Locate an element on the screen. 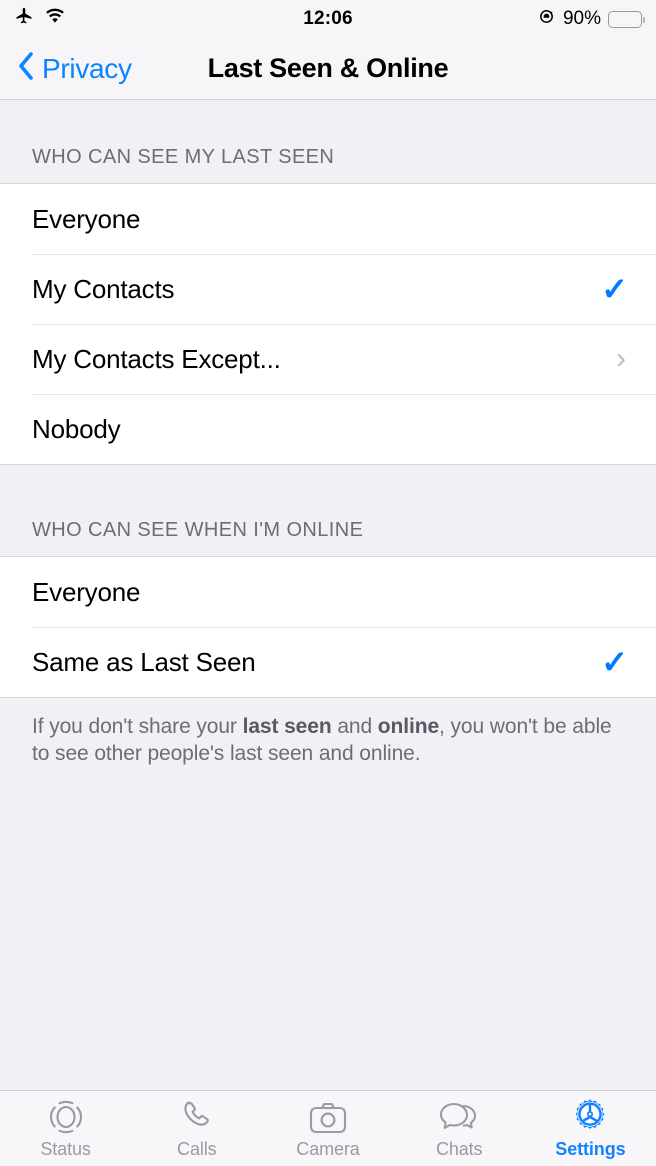 This screenshot has height=1166, width=656. option-label: Same as Last Seen is located at coordinates (144, 661).